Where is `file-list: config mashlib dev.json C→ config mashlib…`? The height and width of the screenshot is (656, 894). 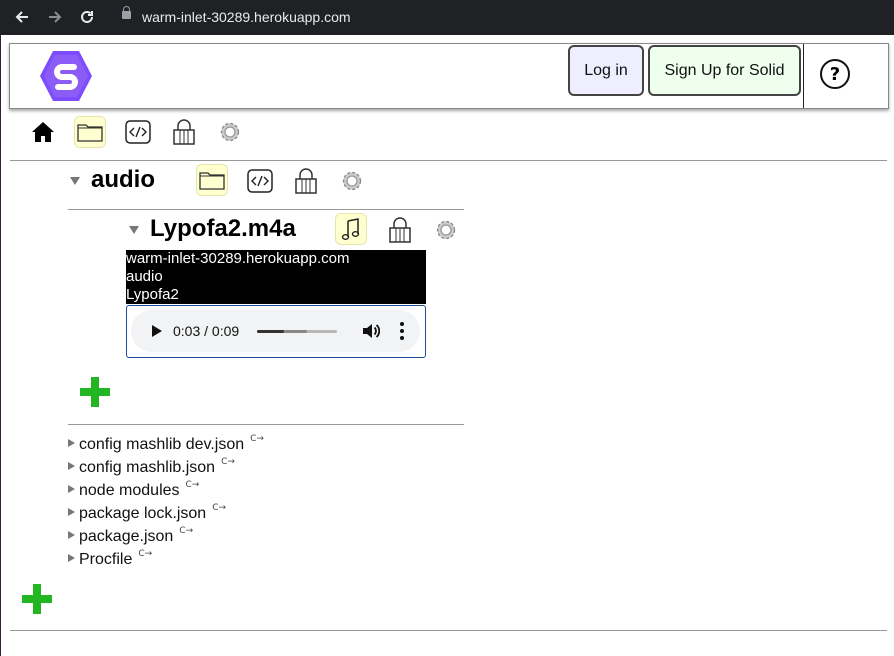
file-list: config mashlib dev.json C→ config mashlib… is located at coordinates (166, 504).